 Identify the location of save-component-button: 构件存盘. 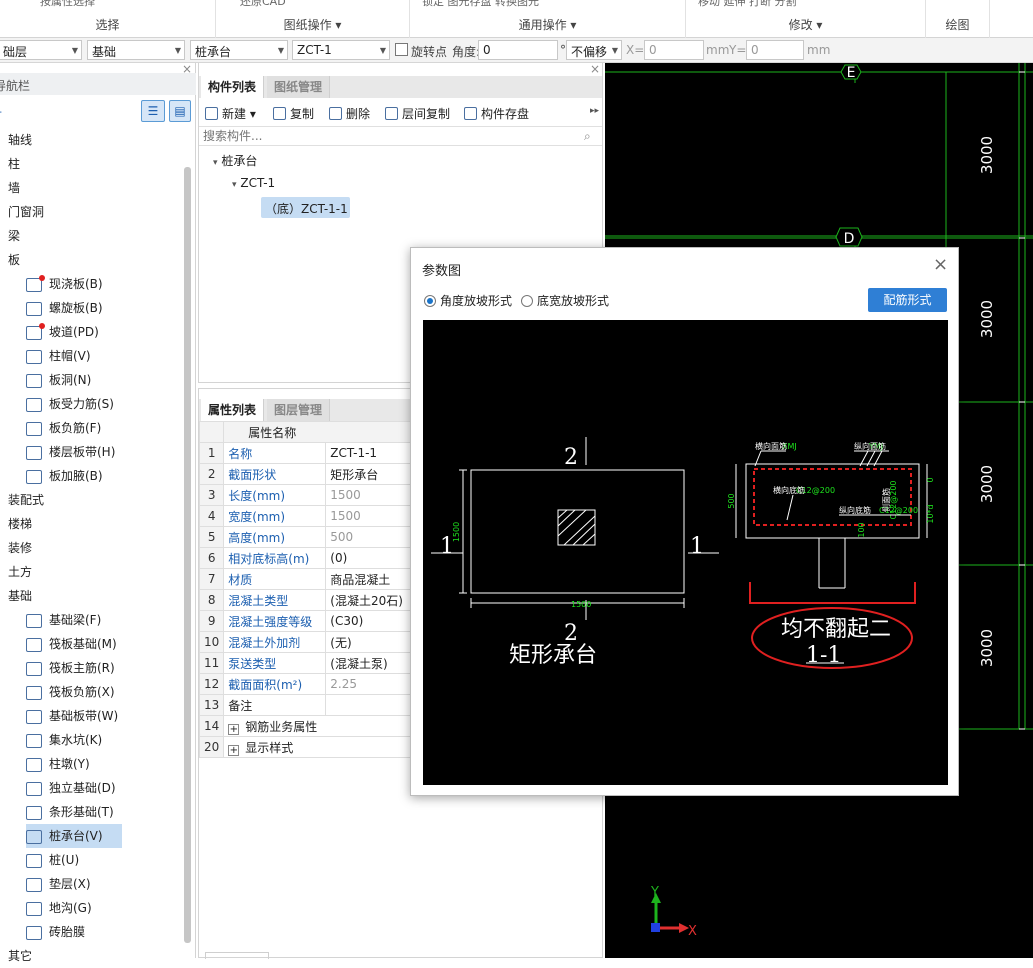
(496, 113).